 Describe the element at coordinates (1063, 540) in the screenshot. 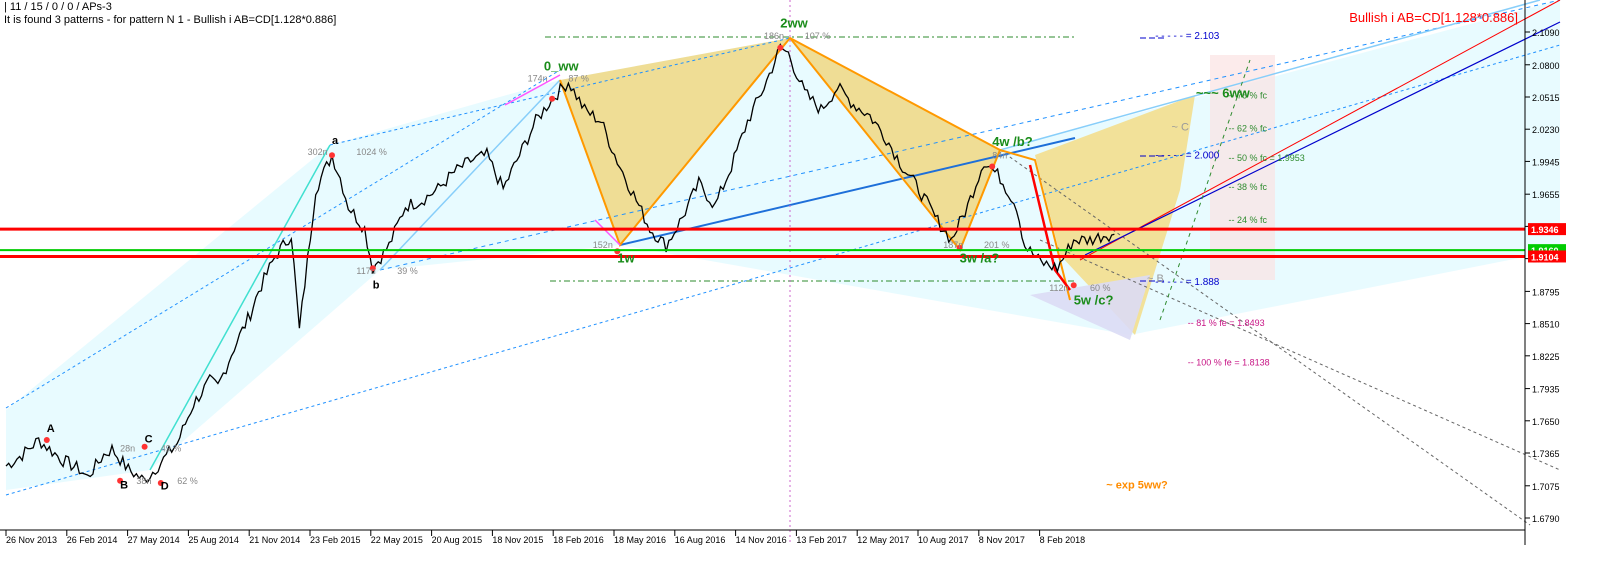

I see `x-tick-label: 8 Feb 2018` at that location.